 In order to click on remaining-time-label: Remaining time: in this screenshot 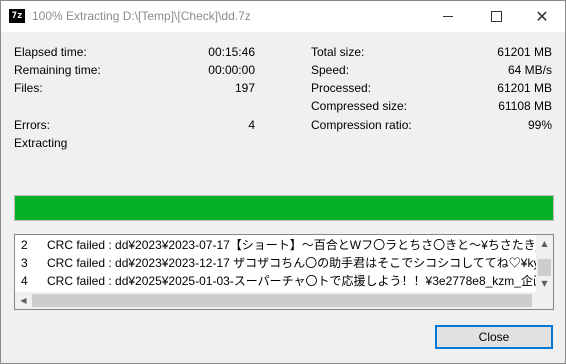, I will do `click(57, 70)`.